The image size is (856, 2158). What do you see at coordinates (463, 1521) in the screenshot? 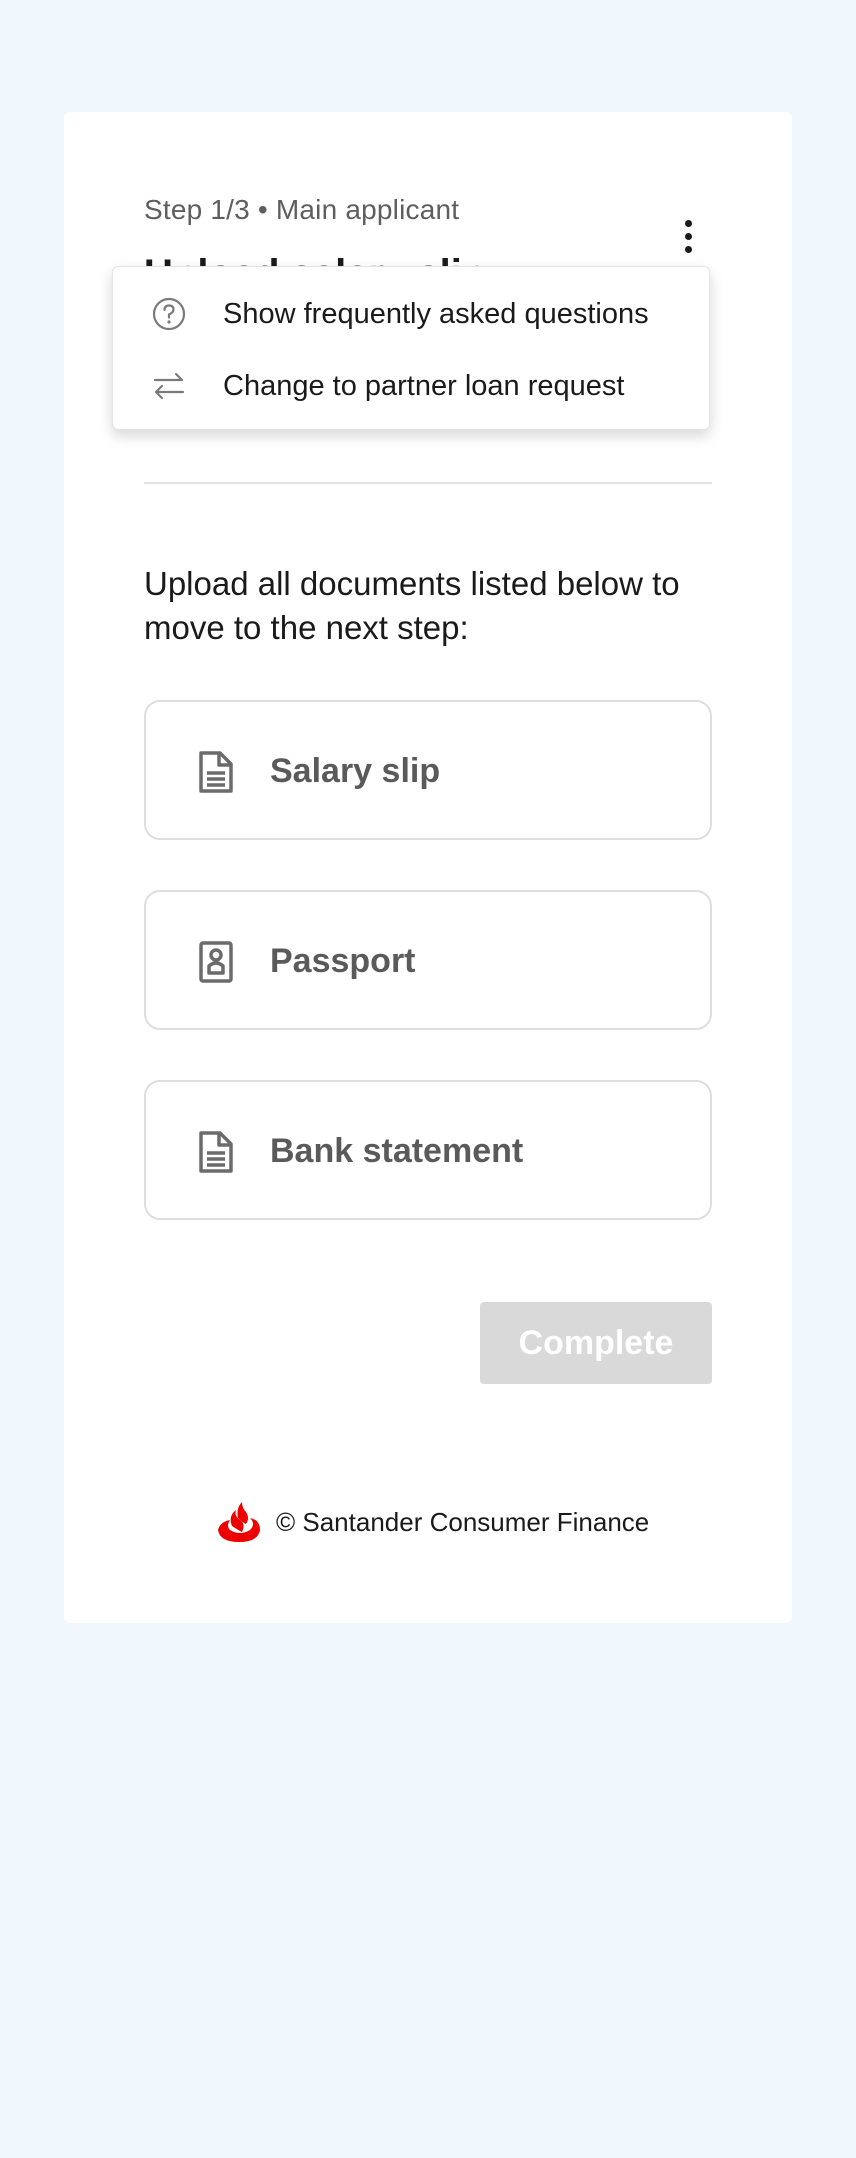
I see `copyright-text: © Santander Consumer Finance` at bounding box center [463, 1521].